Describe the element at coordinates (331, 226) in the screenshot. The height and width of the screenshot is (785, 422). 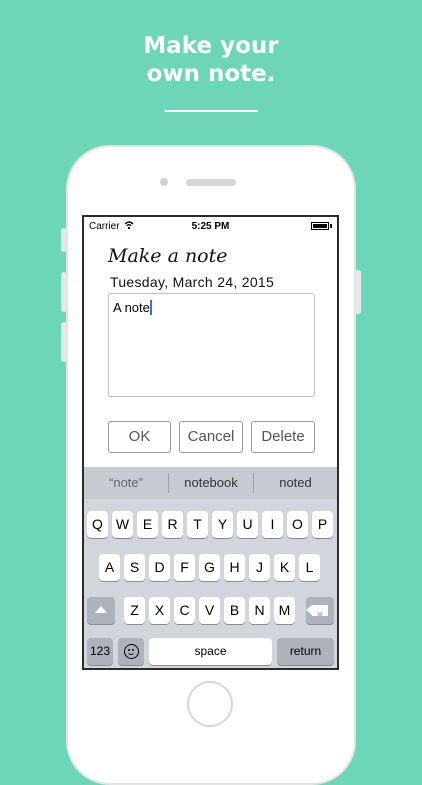
I see `battery-tip` at that location.